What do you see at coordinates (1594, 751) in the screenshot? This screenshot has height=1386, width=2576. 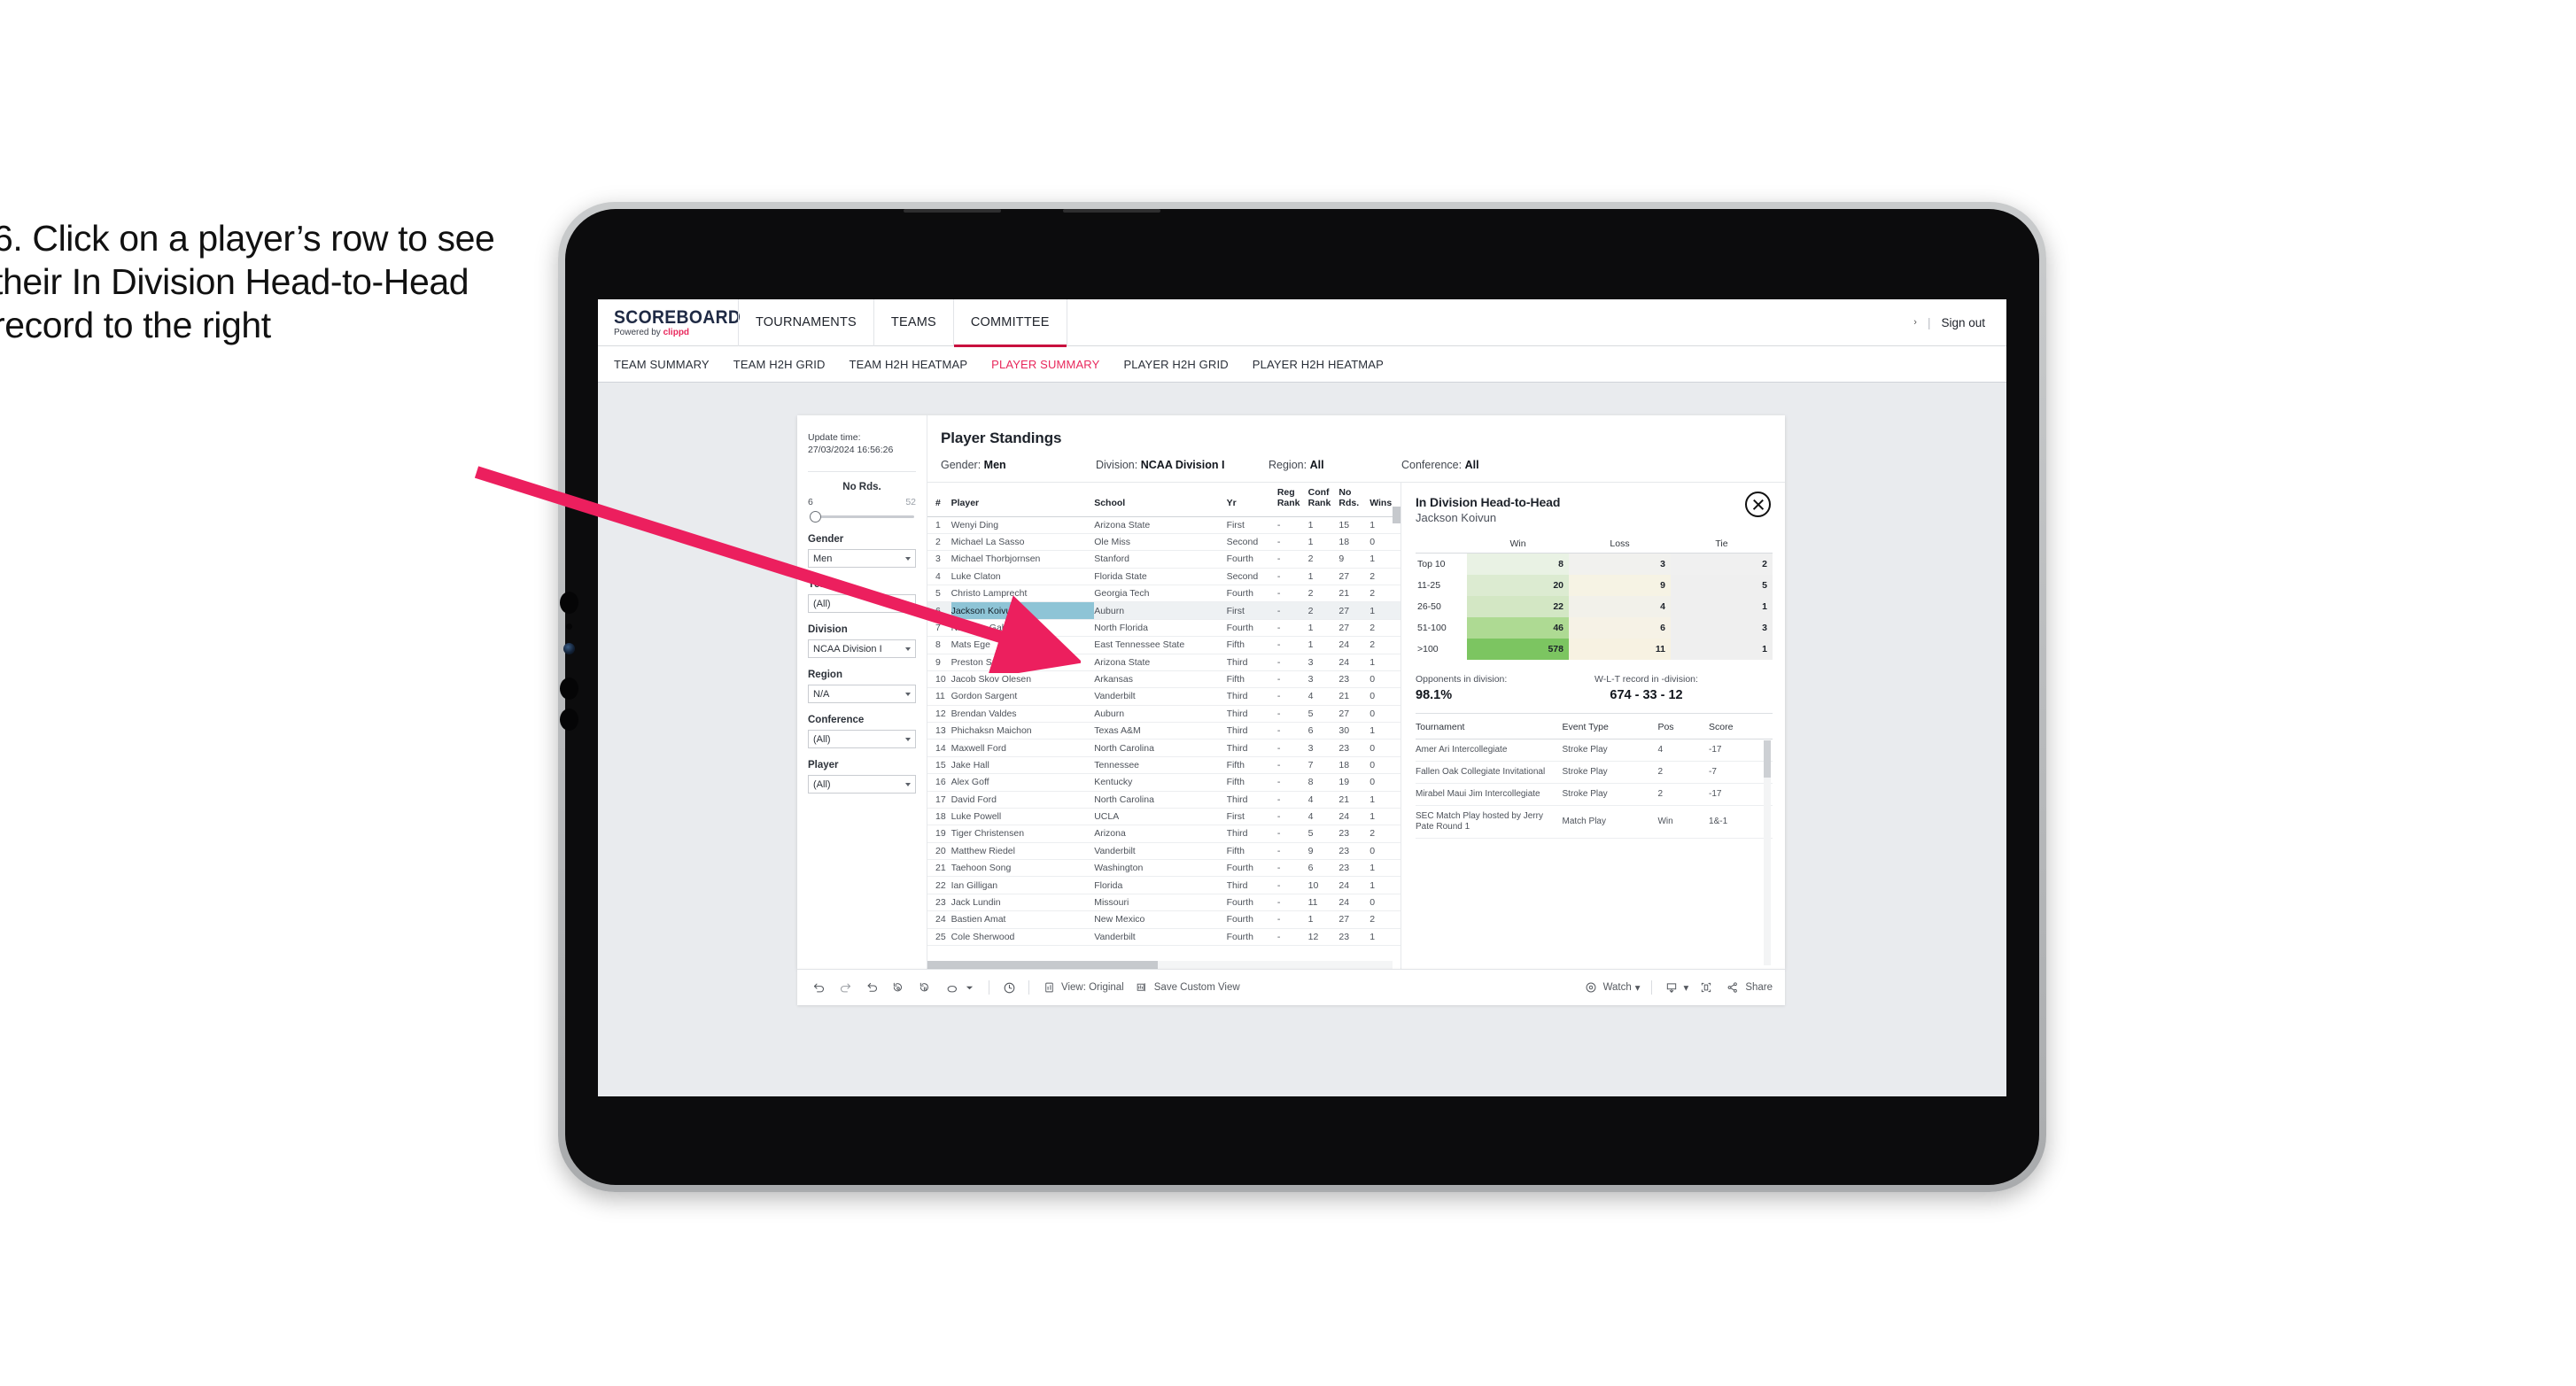 I see `tournament-row: Amer Ari Intercollegiate Stroke Play 4 -17` at bounding box center [1594, 751].